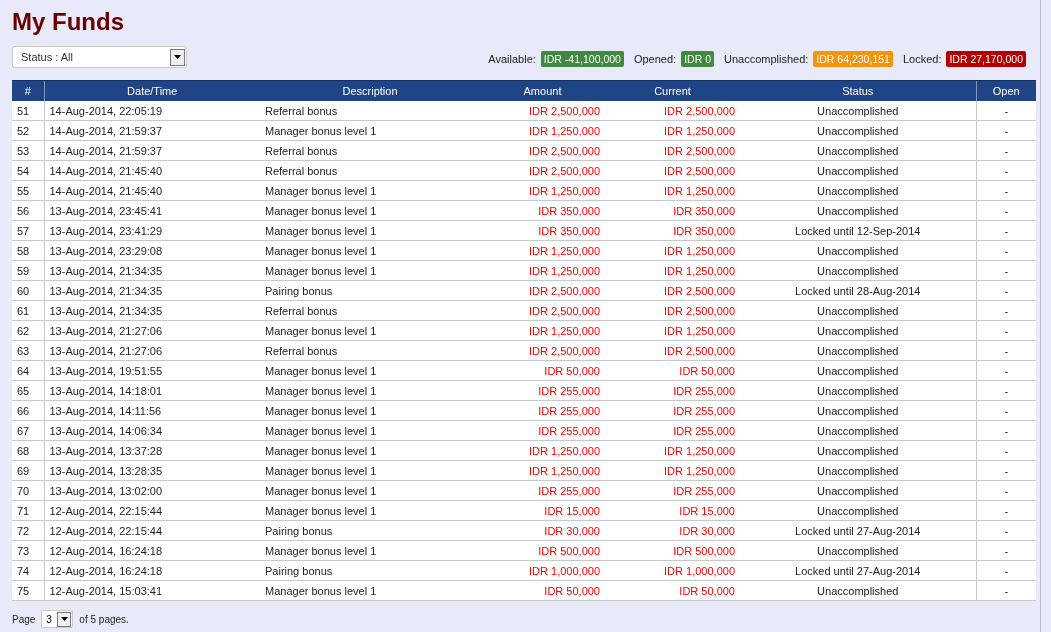 The height and width of the screenshot is (632, 1051). Describe the element at coordinates (28, 170) in the screenshot. I see `table-cell: 54` at that location.